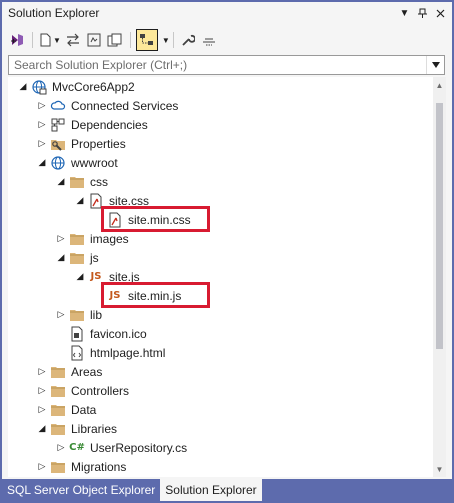 The width and height of the screenshot is (454, 503). I want to click on search-input, so click(217, 65).